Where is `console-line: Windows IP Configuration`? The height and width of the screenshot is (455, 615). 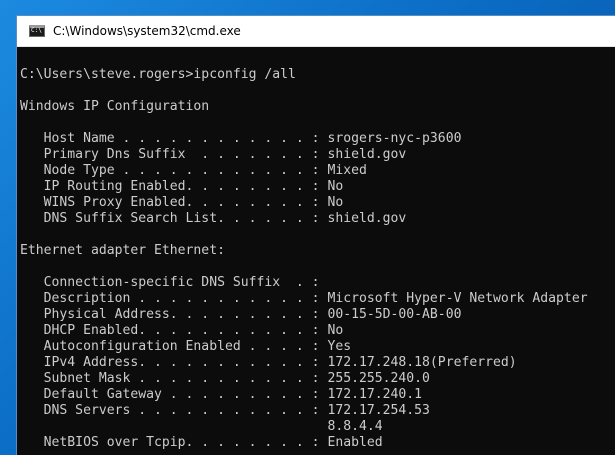
console-line: Windows IP Configuration is located at coordinates (115, 106).